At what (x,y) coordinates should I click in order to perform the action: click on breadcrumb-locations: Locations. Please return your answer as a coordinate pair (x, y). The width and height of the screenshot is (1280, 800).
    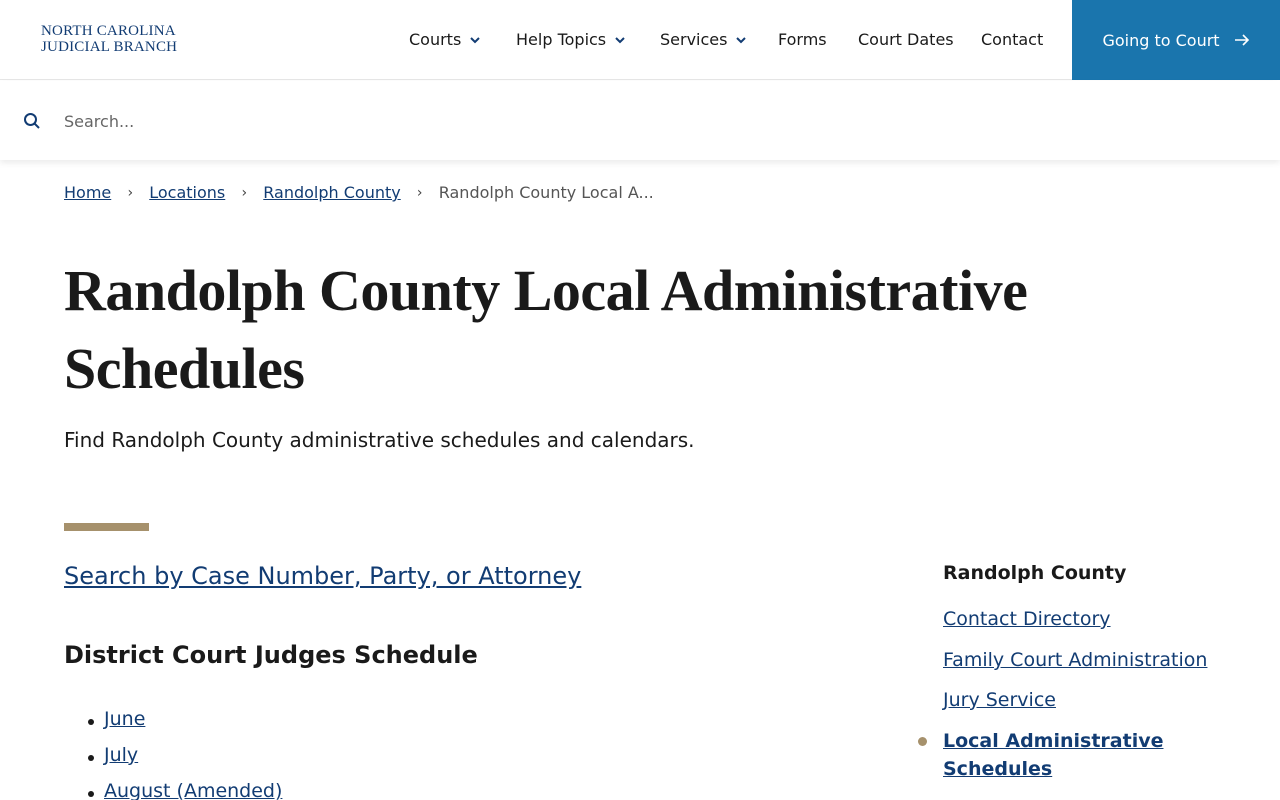
    Looking at the image, I should click on (187, 192).